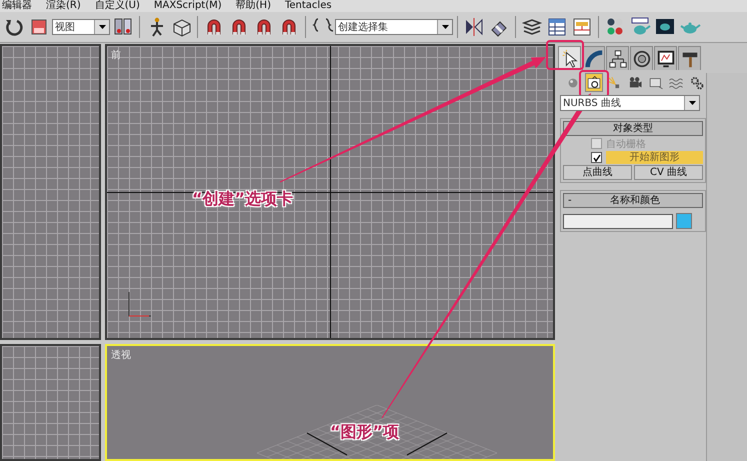 This screenshot has height=461, width=747. What do you see at coordinates (557, 27) in the screenshot?
I see `table-icon` at bounding box center [557, 27].